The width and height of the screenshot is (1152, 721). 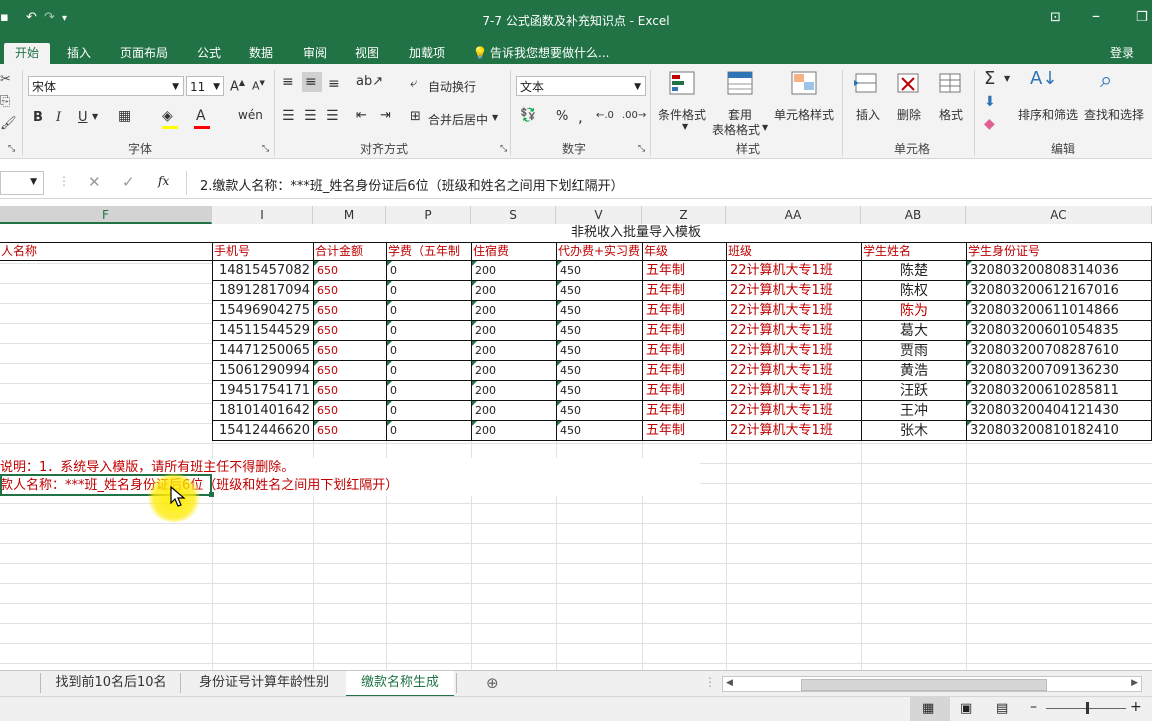 I want to click on fill-color-icon: ◈, so click(x=167, y=116).